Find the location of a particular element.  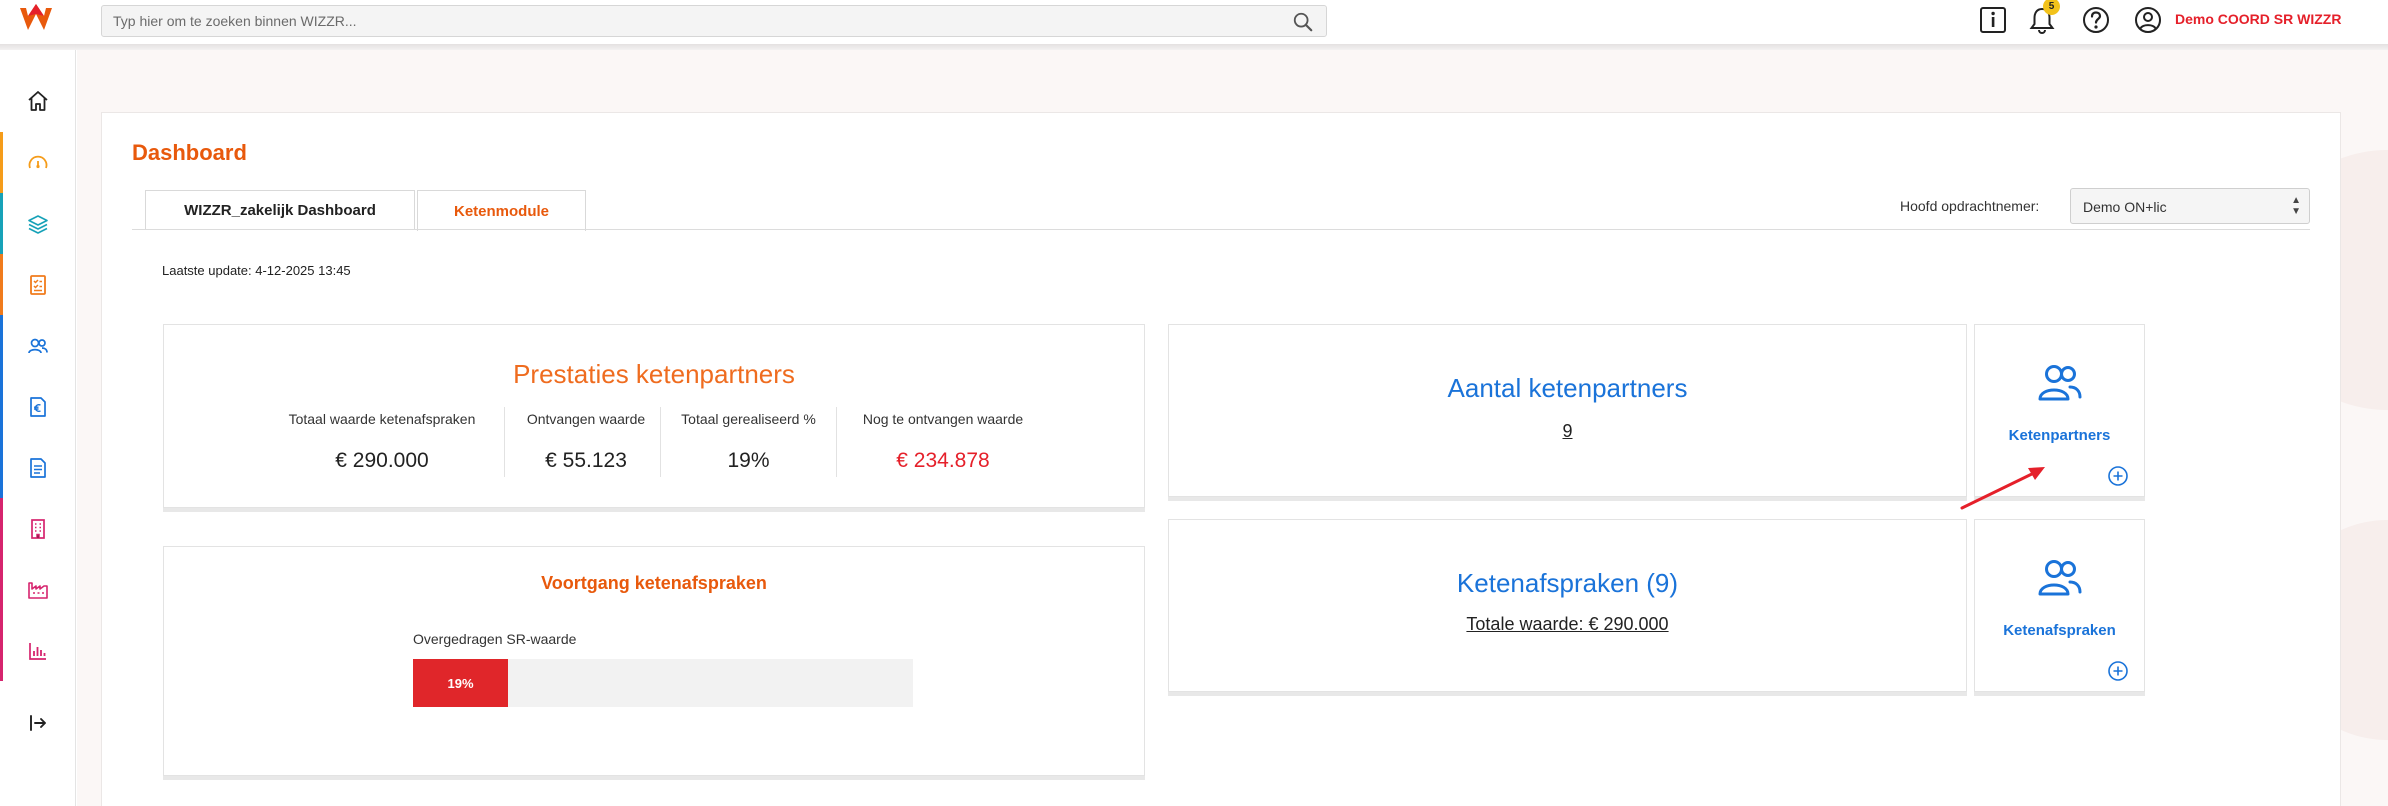

stat-total-value: Totaal waarde ketenafspraken € 290.000 is located at coordinates (382, 441).